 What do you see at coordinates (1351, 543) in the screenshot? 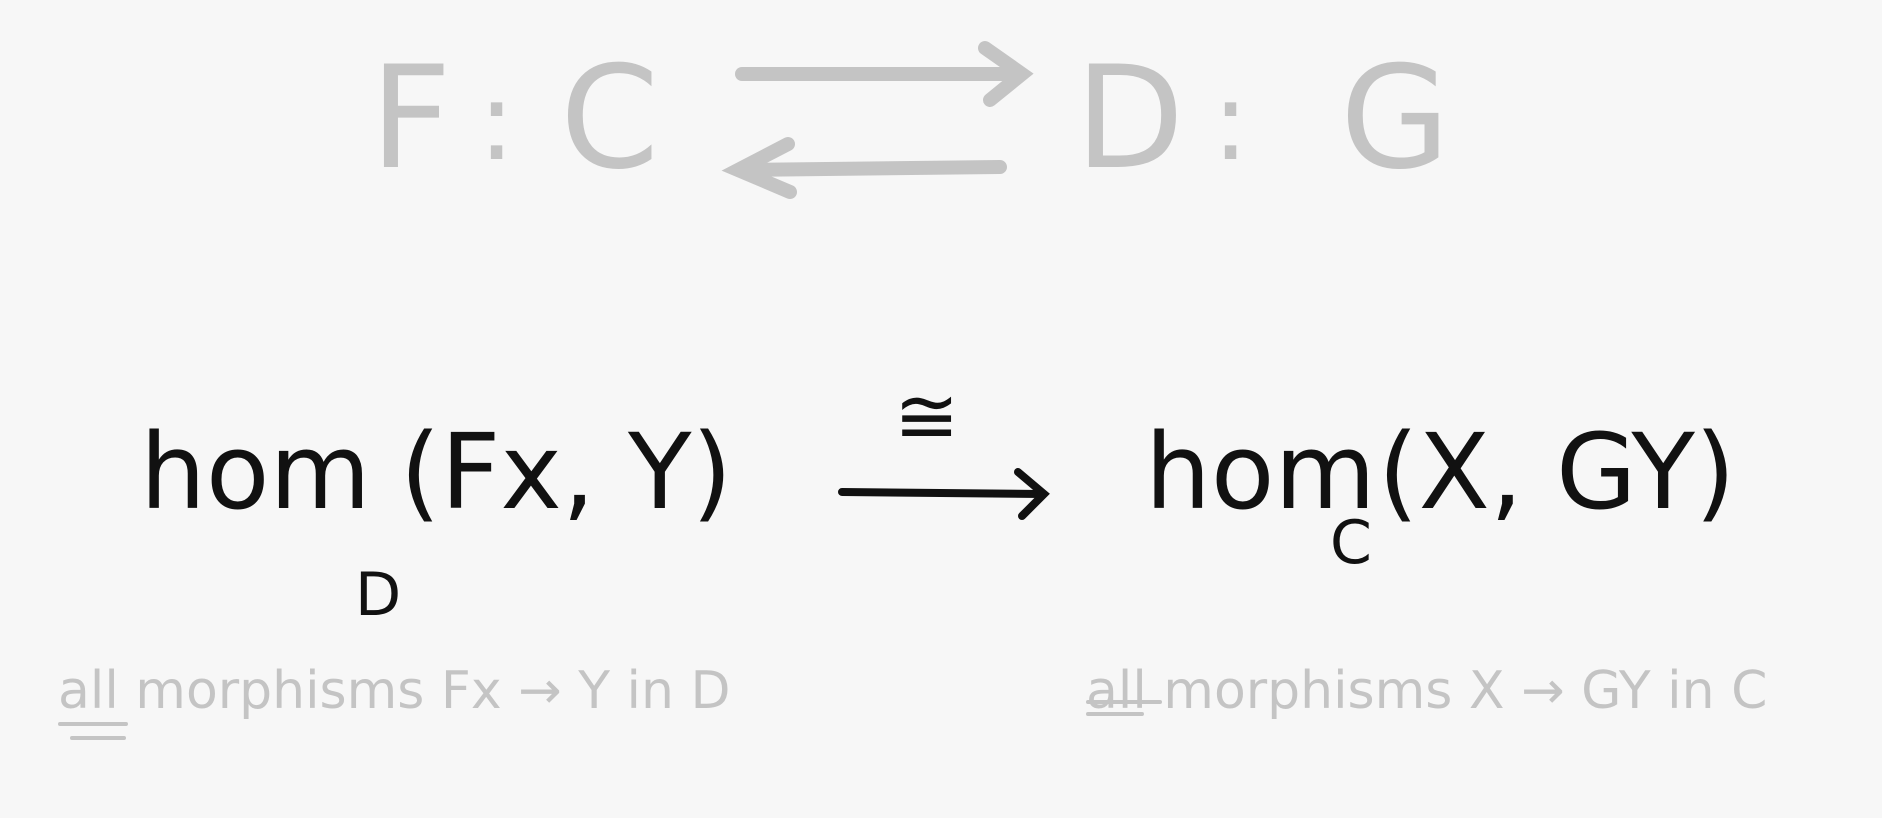
I see `hom-c-subscript: C` at bounding box center [1351, 543].